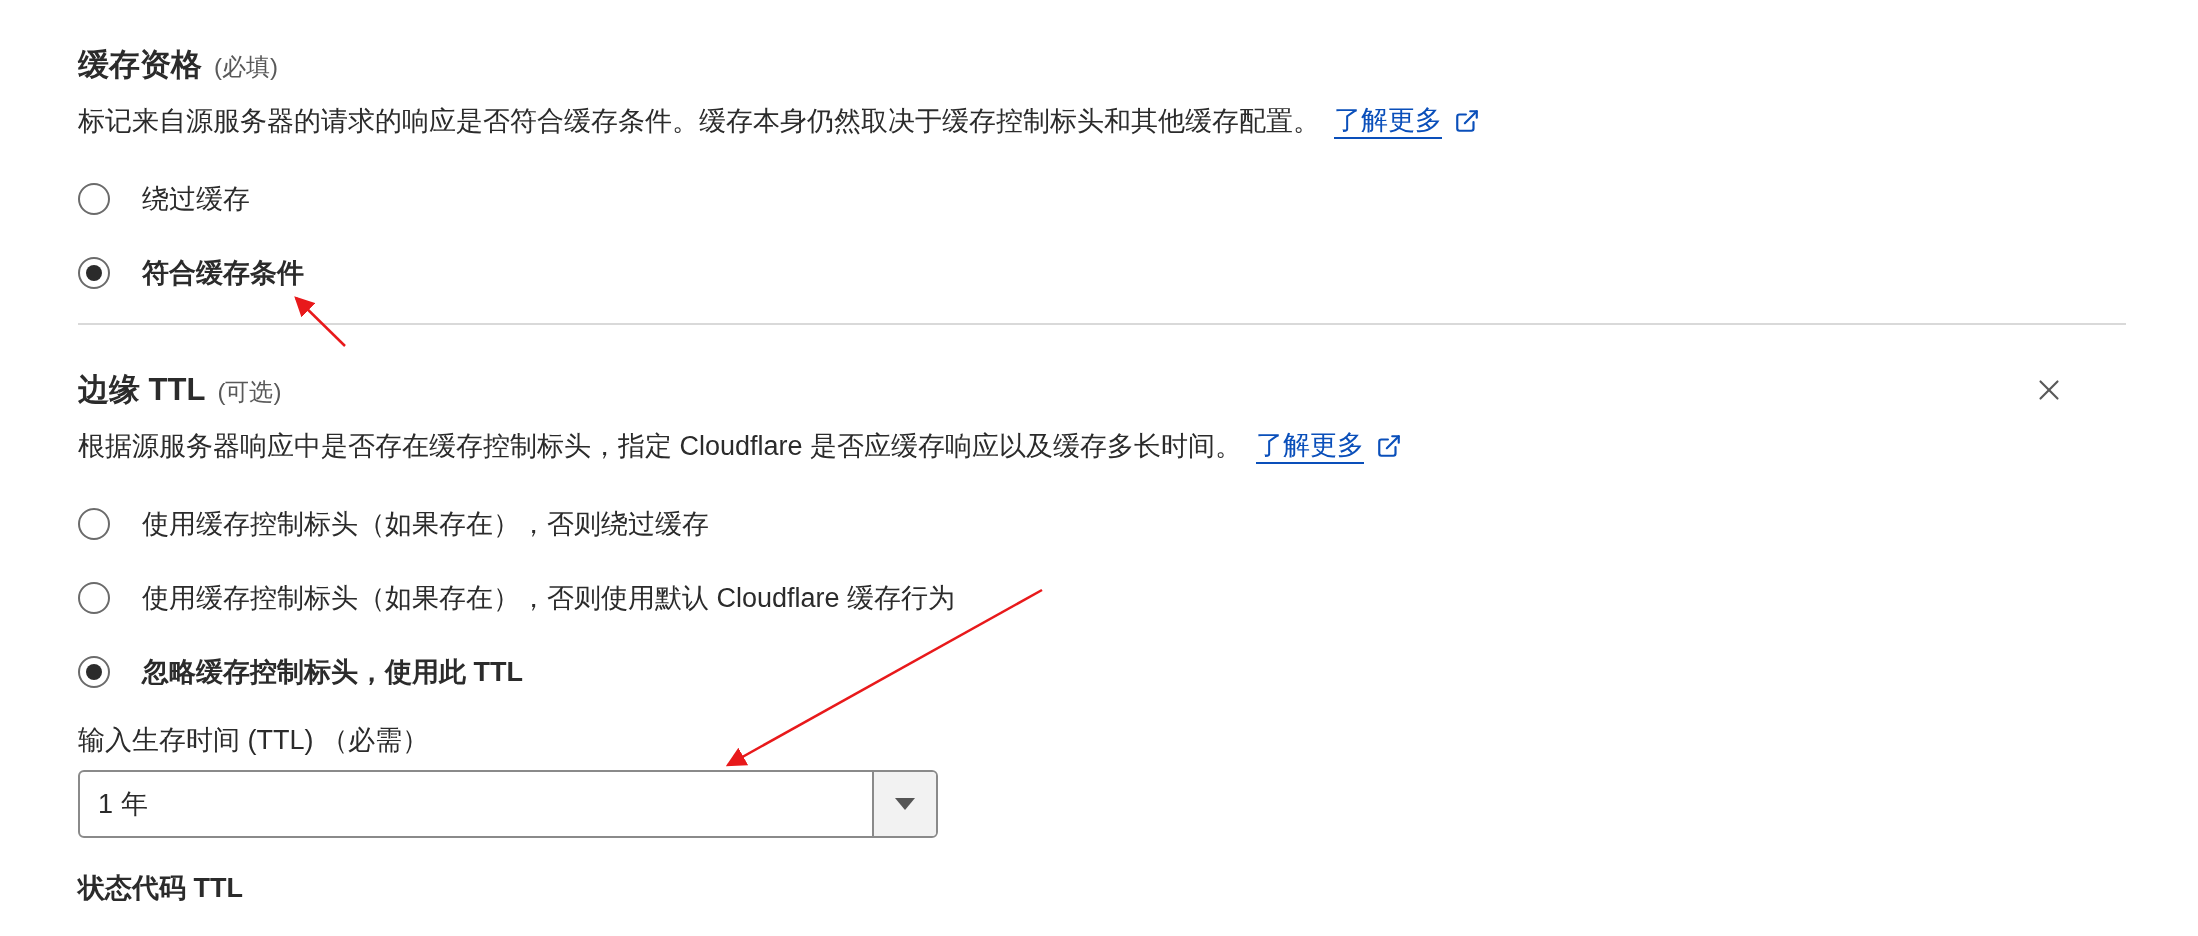 The height and width of the screenshot is (936, 2198). I want to click on ttl-select: 1 年, so click(508, 804).